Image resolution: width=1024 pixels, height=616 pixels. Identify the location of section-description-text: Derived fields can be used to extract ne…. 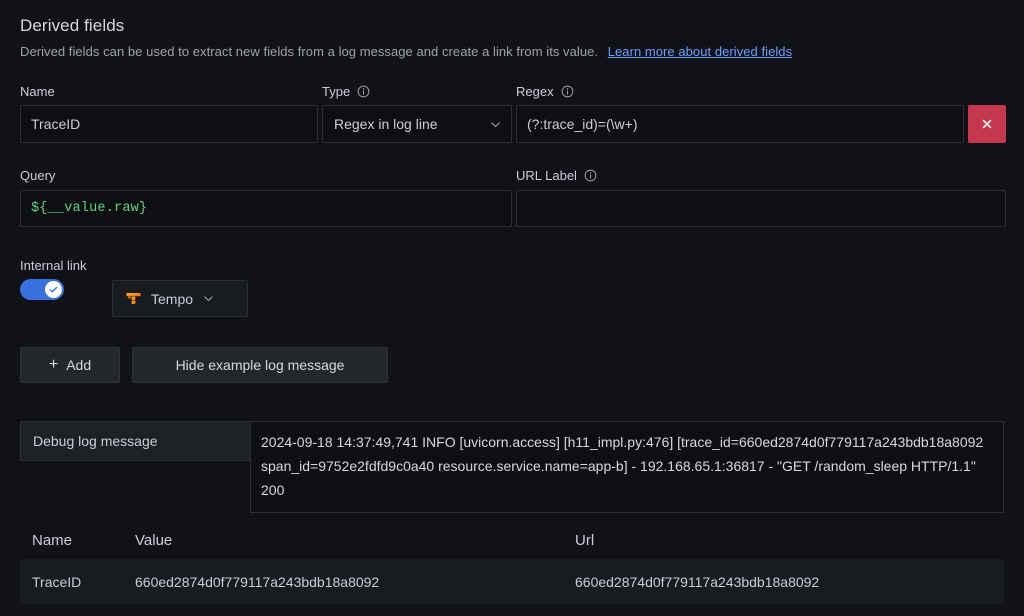
(309, 51).